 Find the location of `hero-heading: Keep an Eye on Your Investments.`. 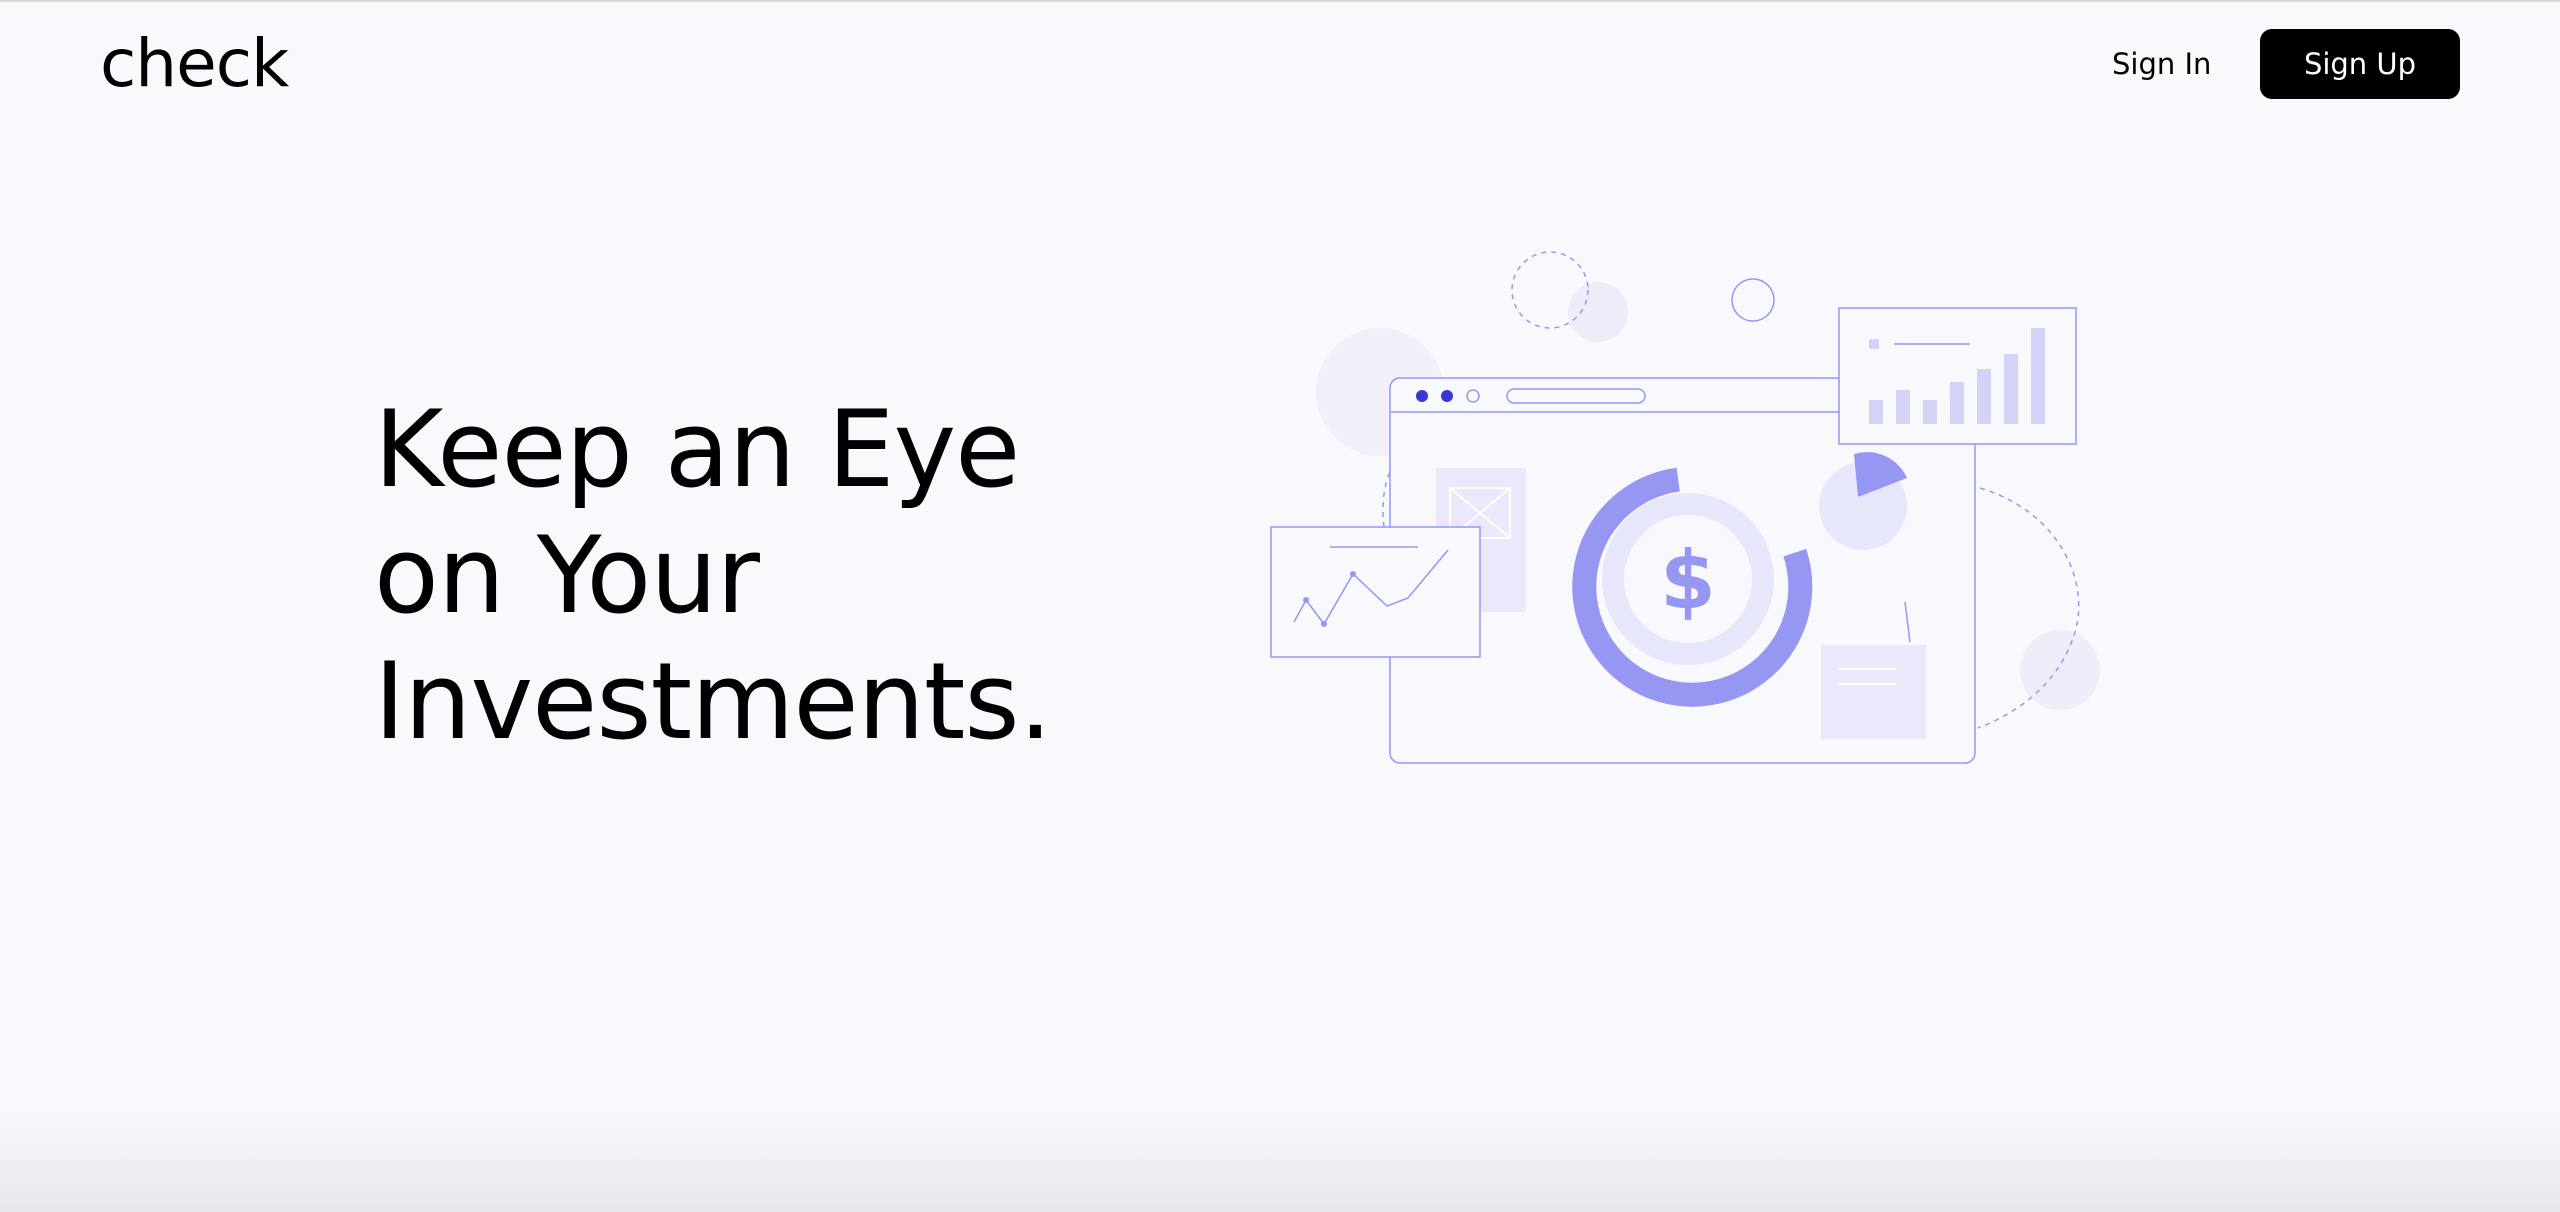

hero-heading: Keep an Eye on Your Investments. is located at coordinates (713, 576).